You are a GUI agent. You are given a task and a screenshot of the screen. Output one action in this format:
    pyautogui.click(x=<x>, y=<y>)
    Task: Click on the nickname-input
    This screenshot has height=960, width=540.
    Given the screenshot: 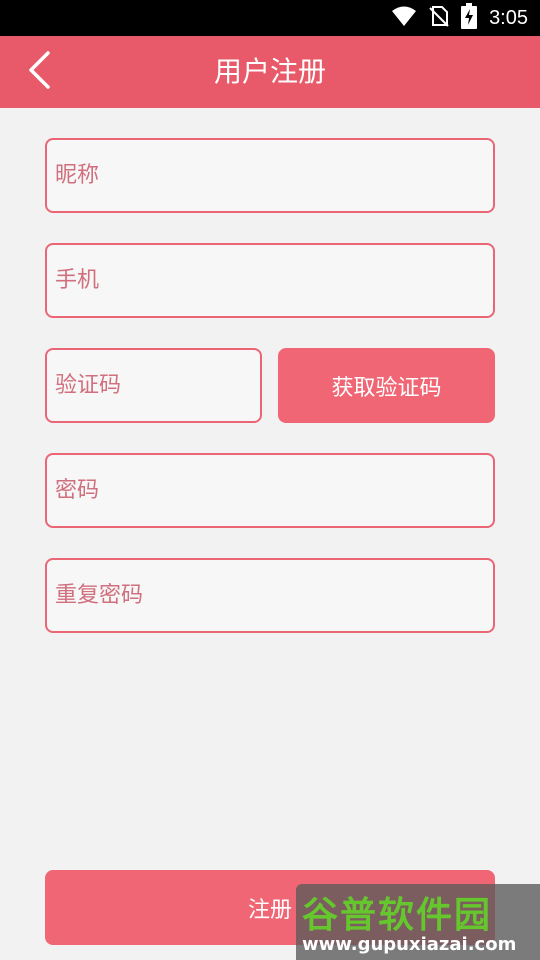 What is the action you would take?
    pyautogui.click(x=270, y=175)
    